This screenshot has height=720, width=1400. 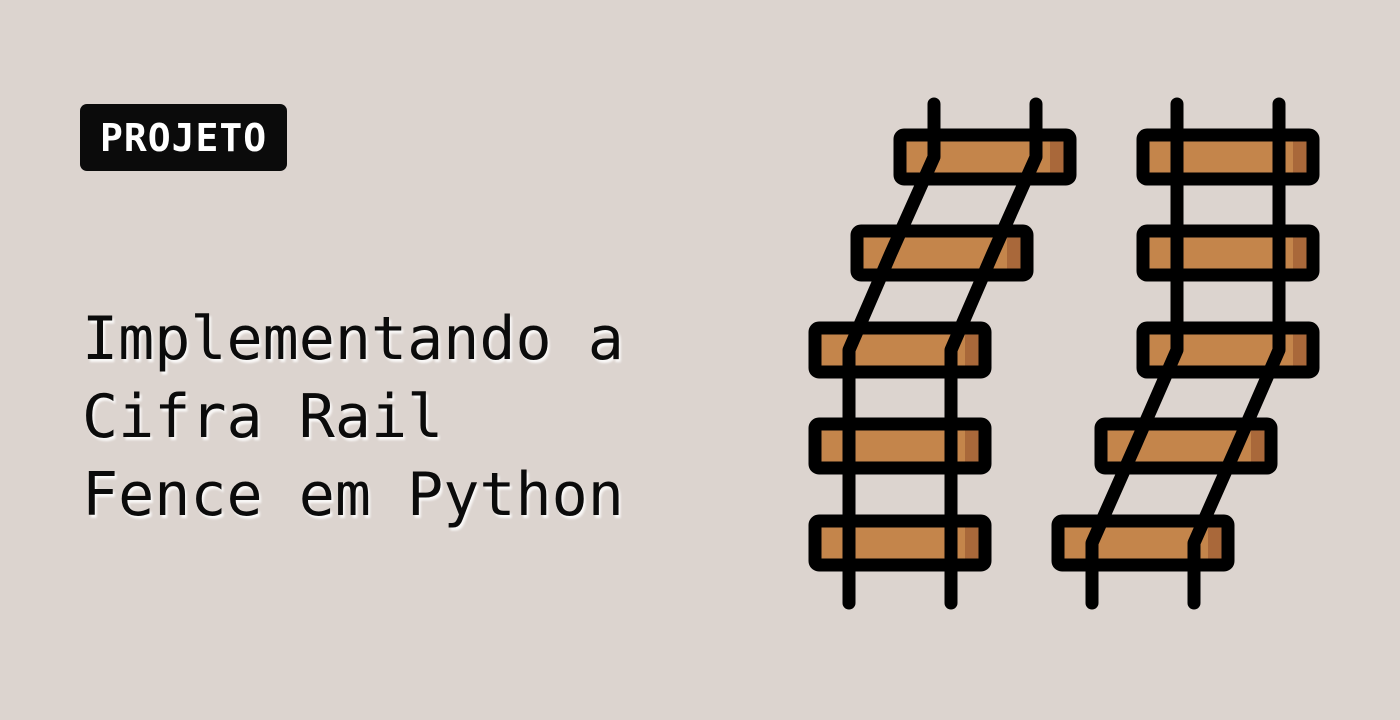 What do you see at coordinates (263, 417) in the screenshot?
I see `title-line-2: Cifra Rail` at bounding box center [263, 417].